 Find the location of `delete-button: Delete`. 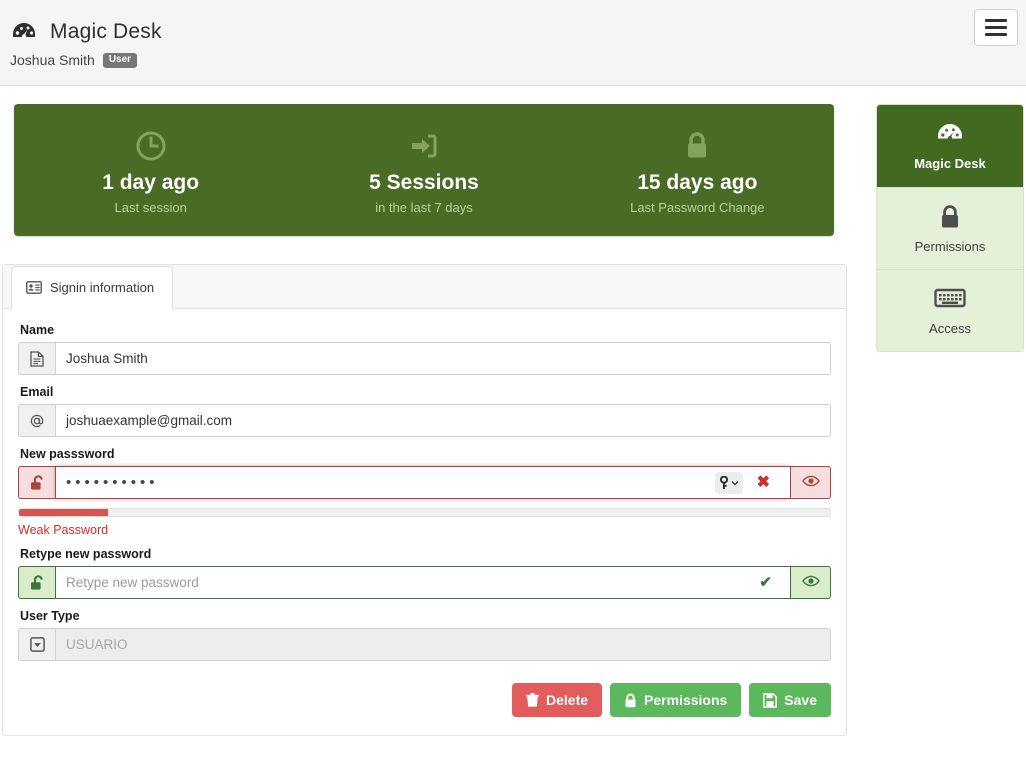

delete-button: Delete is located at coordinates (557, 700).